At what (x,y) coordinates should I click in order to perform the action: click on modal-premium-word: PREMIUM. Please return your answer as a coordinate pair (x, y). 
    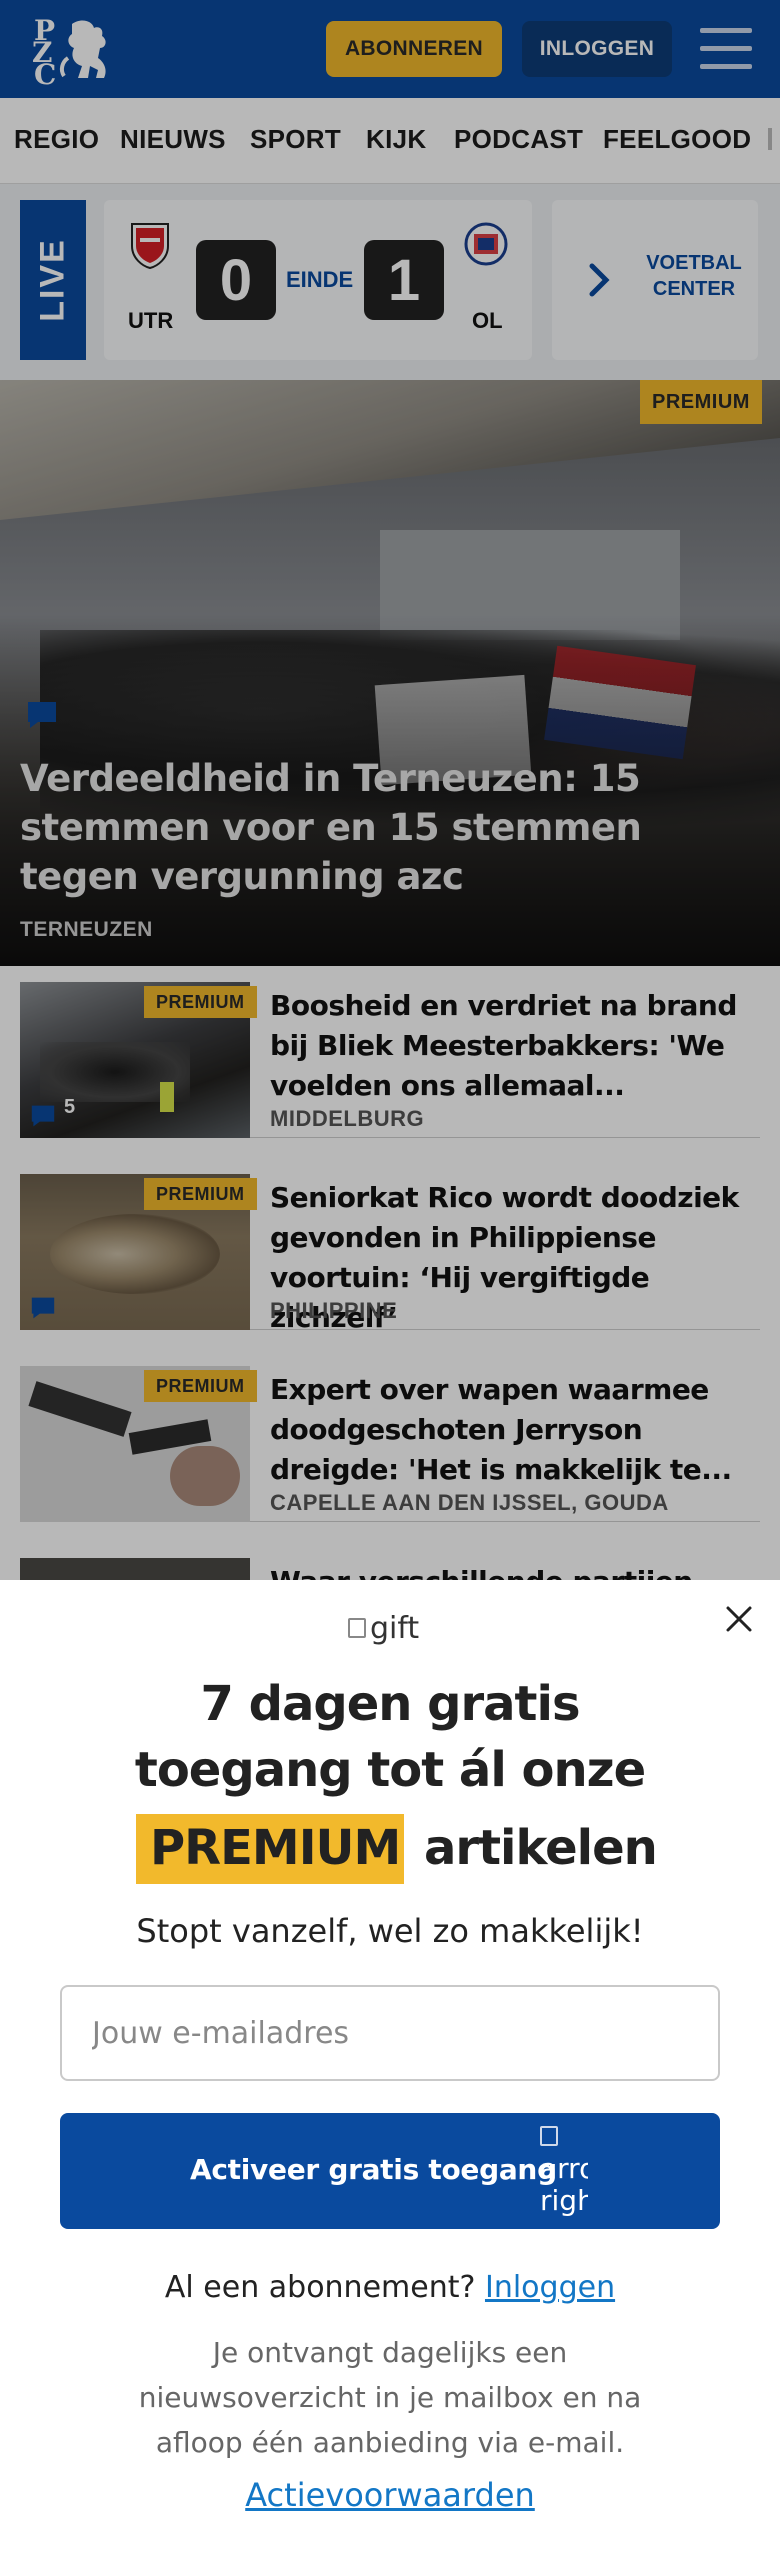
    Looking at the image, I should click on (275, 1848).